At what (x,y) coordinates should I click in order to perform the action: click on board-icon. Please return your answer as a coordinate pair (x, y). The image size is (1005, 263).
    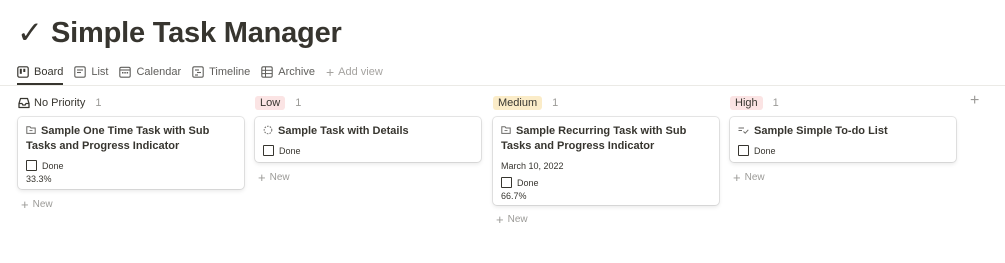
    Looking at the image, I should click on (23, 72).